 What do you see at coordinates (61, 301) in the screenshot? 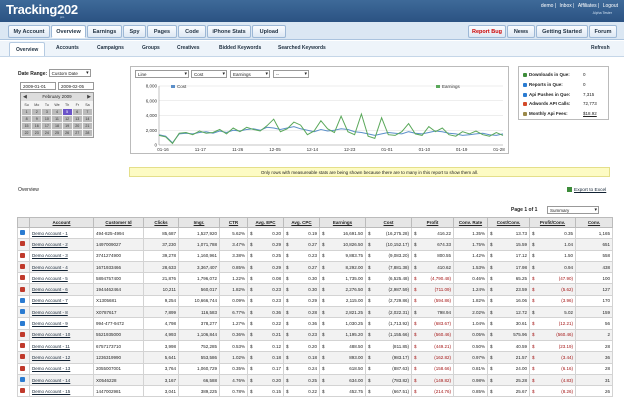
I see `cell-account: Demo Account - 7` at bounding box center [61, 301].